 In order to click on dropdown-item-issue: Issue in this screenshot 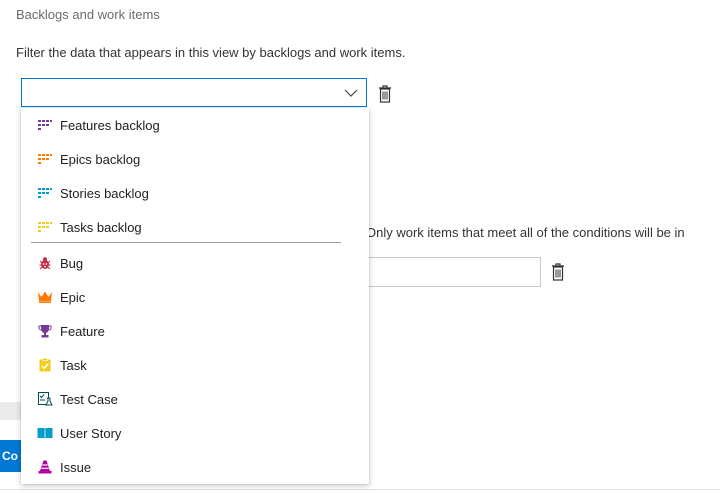, I will do `click(195, 467)`.